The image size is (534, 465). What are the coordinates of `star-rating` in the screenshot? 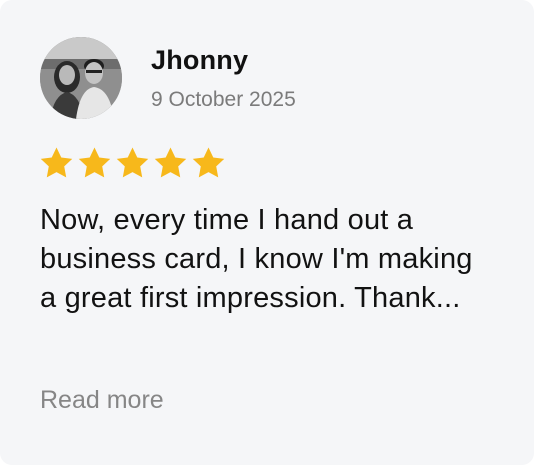 It's located at (132, 164).